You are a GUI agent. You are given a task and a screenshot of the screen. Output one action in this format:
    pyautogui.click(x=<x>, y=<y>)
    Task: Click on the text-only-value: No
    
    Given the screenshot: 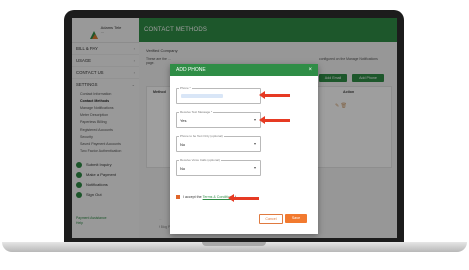 What is the action you would take?
    pyautogui.click(x=183, y=144)
    